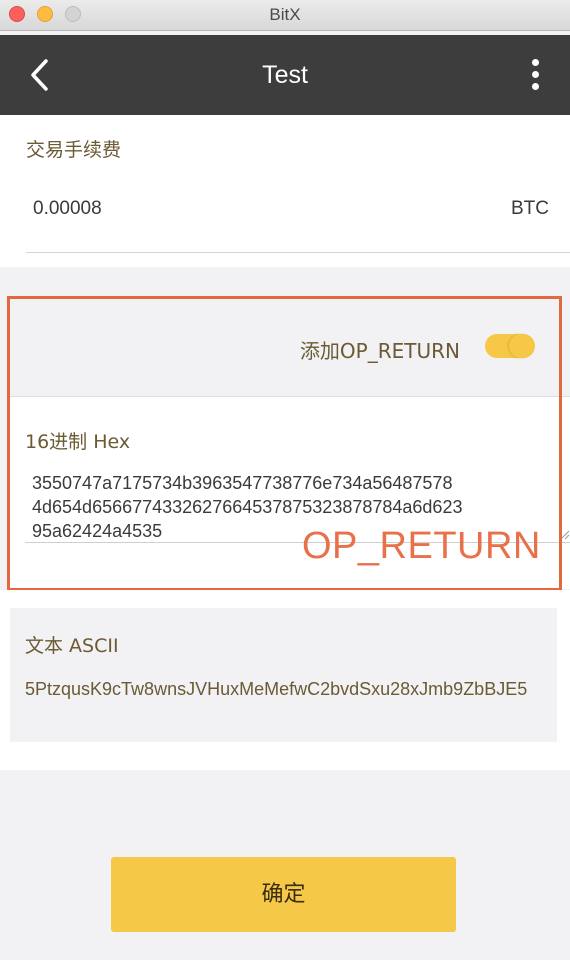 This screenshot has height=960, width=570. Describe the element at coordinates (78, 442) in the screenshot. I see `hex-label: 16进制 Hex` at that location.